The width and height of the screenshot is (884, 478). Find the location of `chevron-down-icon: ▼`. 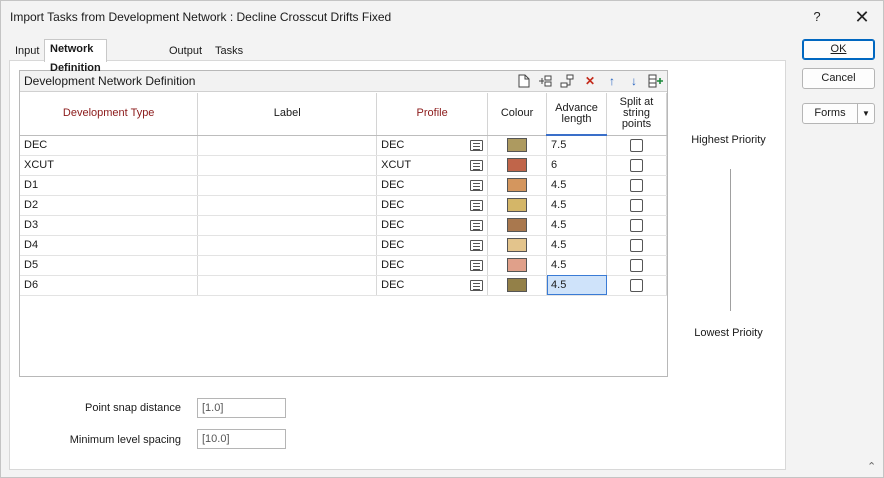

chevron-down-icon: ▼ is located at coordinates (865, 113).